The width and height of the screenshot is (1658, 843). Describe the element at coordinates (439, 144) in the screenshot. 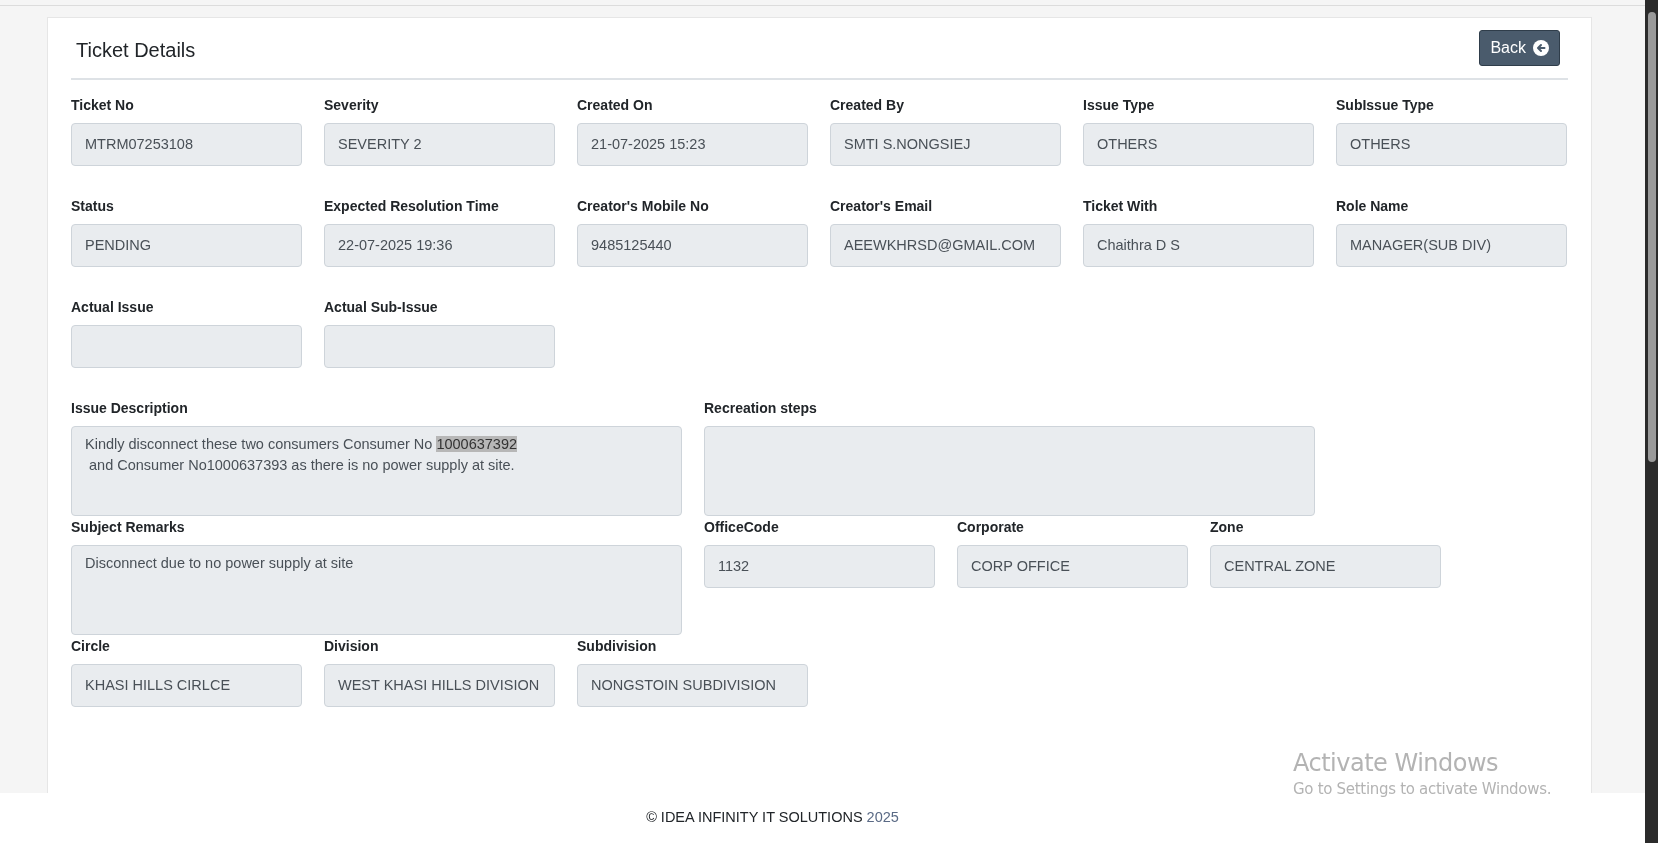

I see `text-field: SEVERITY 2` at that location.